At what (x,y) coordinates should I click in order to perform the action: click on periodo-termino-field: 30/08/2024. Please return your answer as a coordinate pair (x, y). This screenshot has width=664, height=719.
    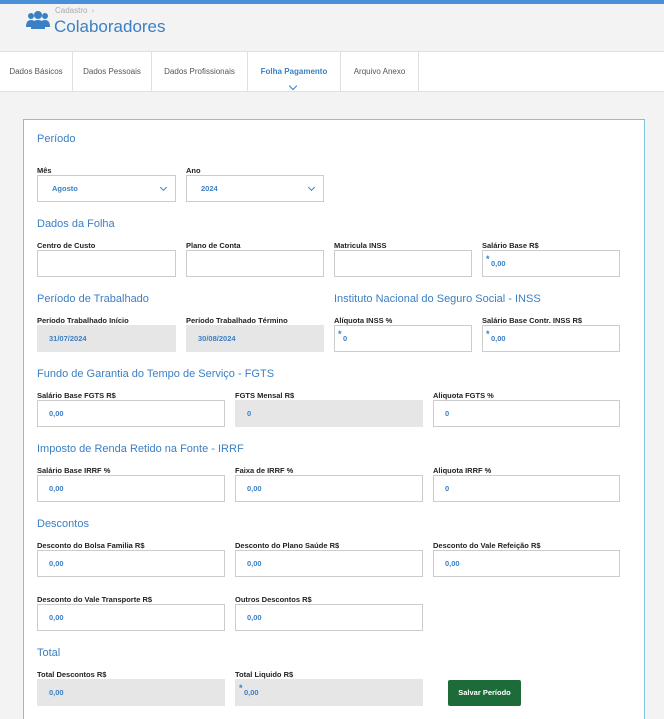
    Looking at the image, I should click on (255, 338).